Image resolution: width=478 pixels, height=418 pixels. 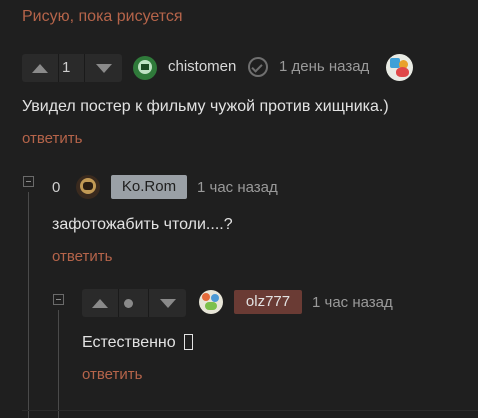 What do you see at coordinates (399, 67) in the screenshot?
I see `award-badge-icon` at bounding box center [399, 67].